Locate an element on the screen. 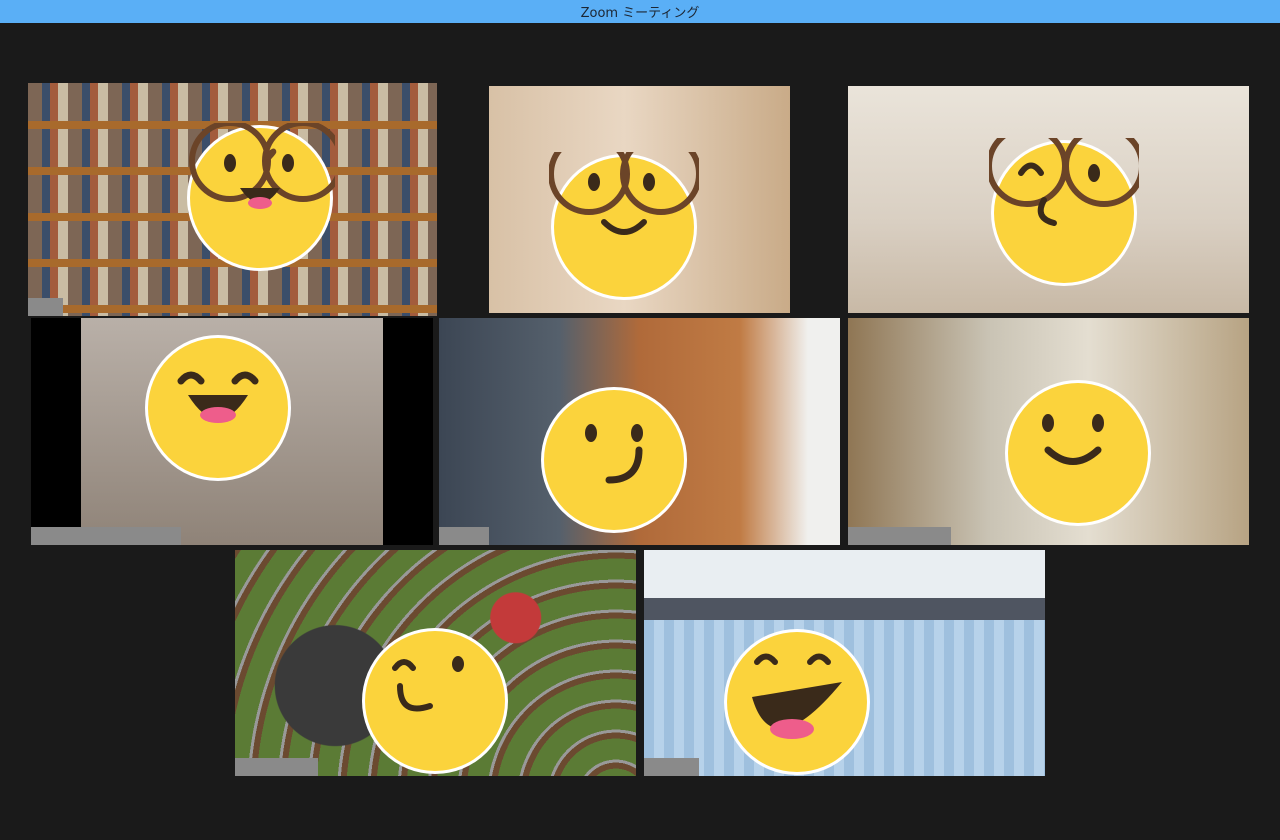 This screenshot has width=1280, height=840. video-tile-p8 is located at coordinates (844, 663).